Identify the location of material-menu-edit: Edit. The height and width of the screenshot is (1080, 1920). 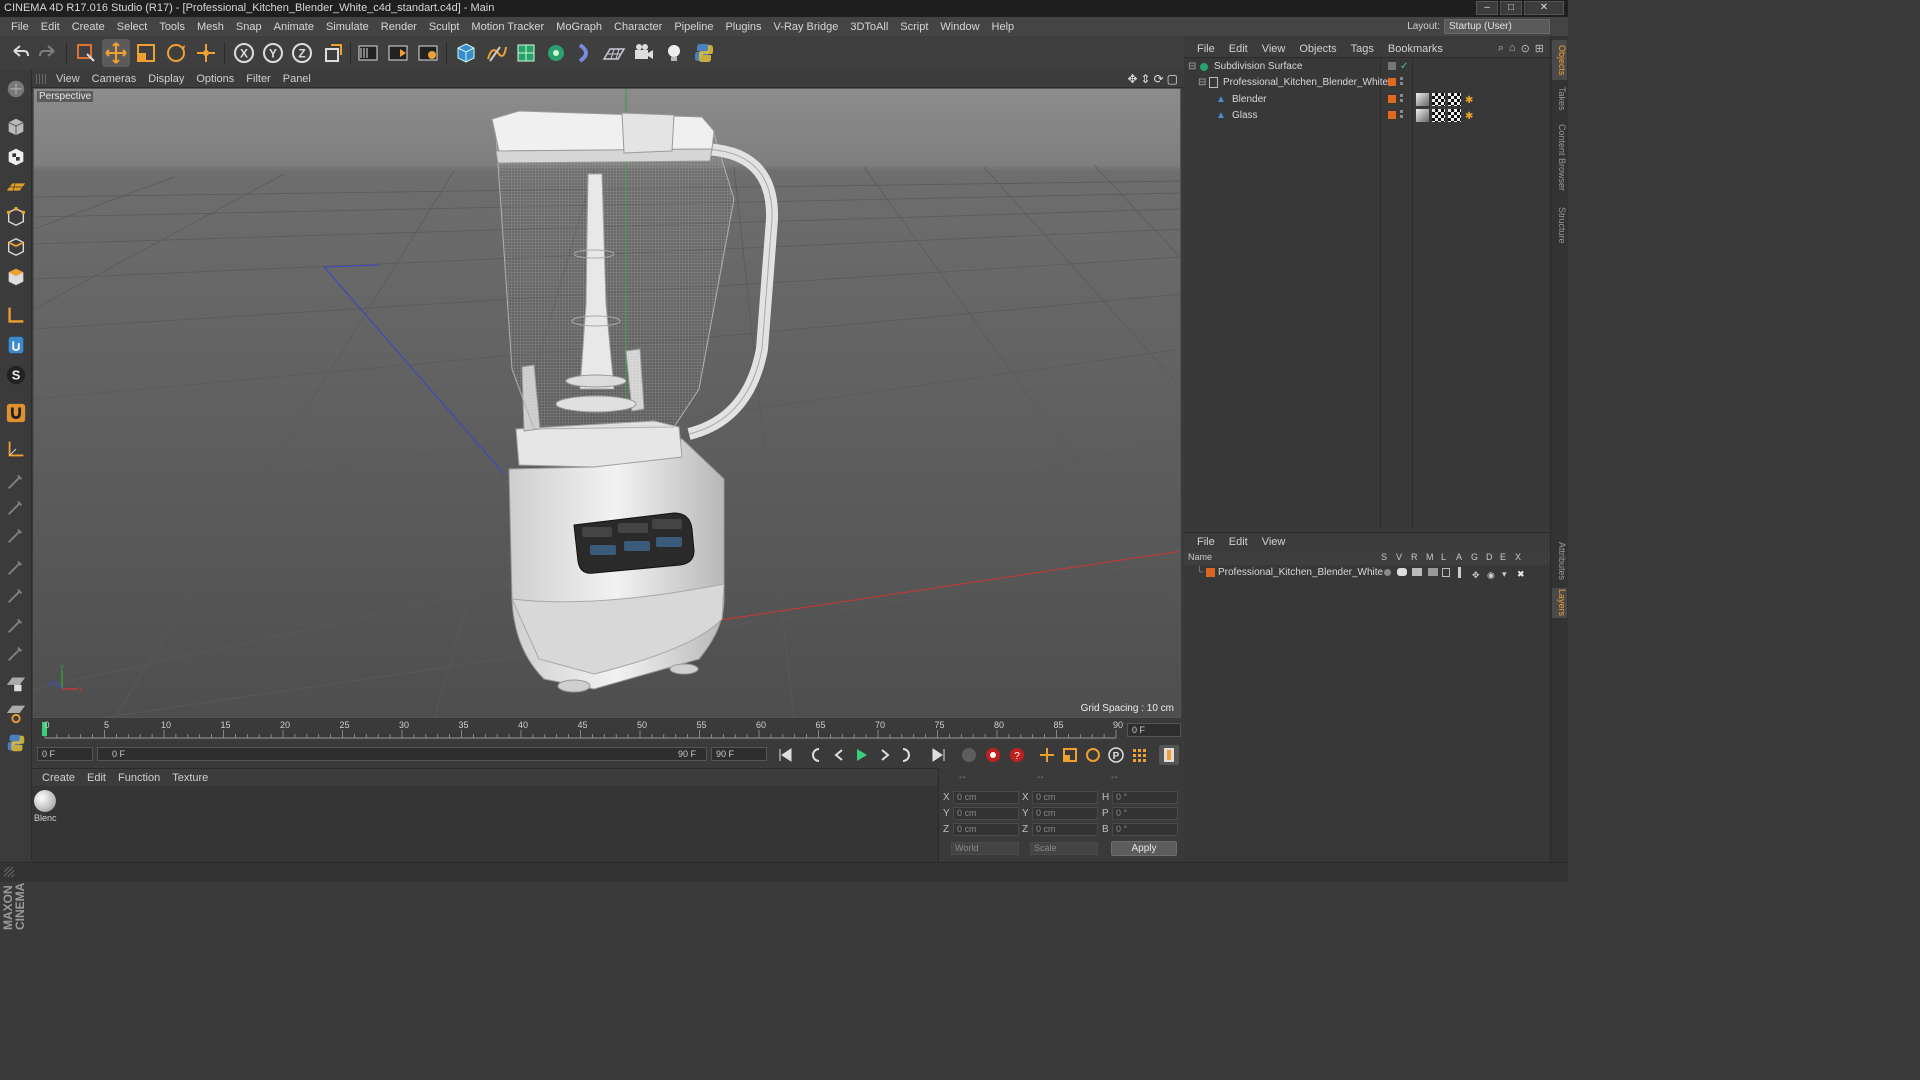
(96, 778).